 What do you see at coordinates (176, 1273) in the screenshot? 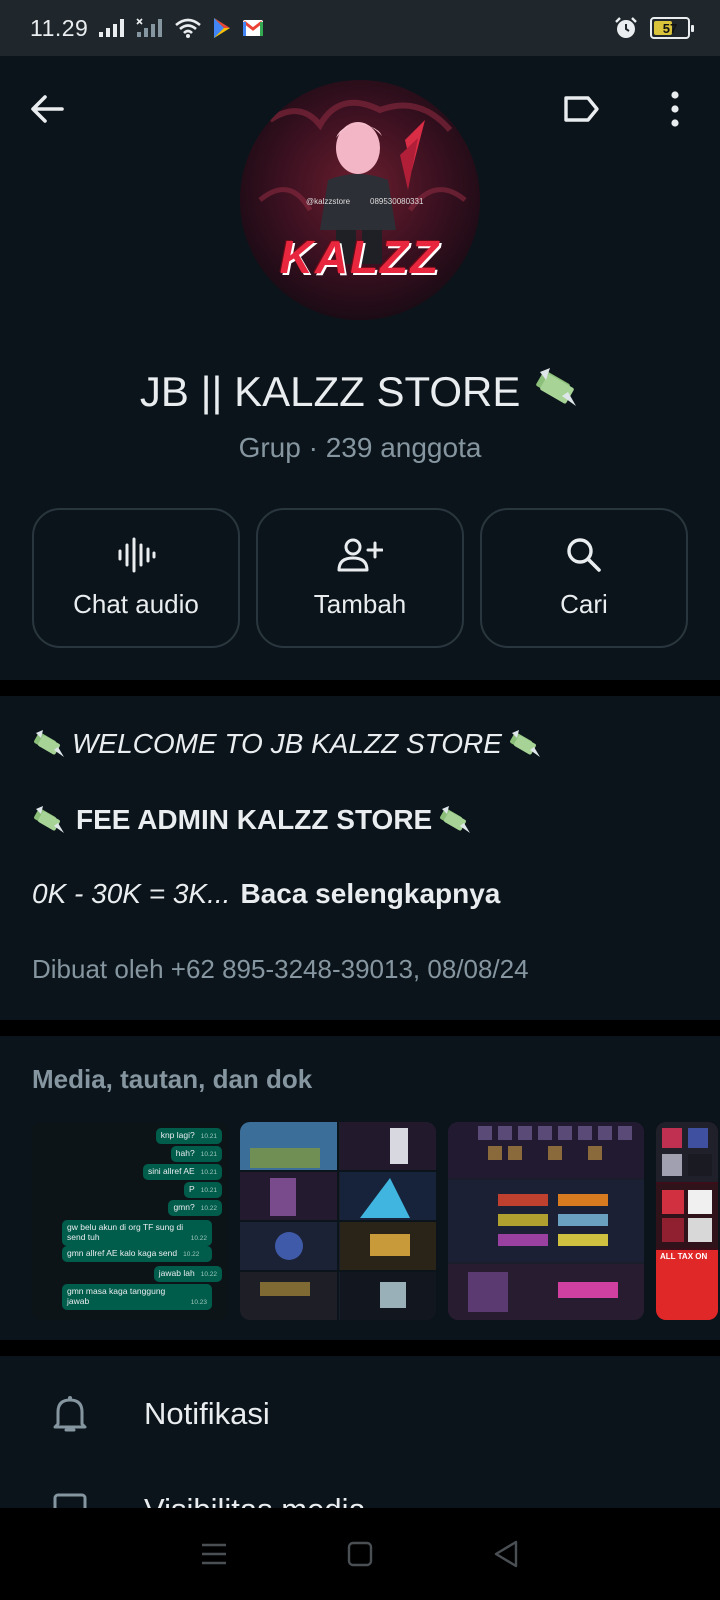
I see `chat-bubble-text: jawab lah` at bounding box center [176, 1273].